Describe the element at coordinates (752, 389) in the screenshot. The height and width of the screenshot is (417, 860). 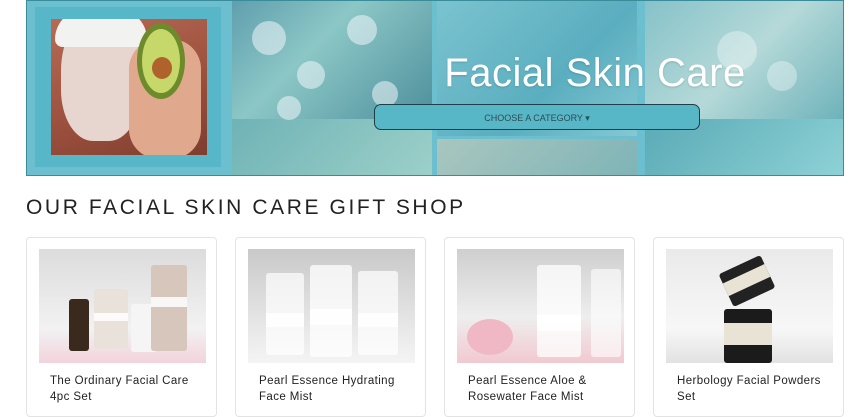
I see `product-name: Herbology Facial Powders Set` at that location.